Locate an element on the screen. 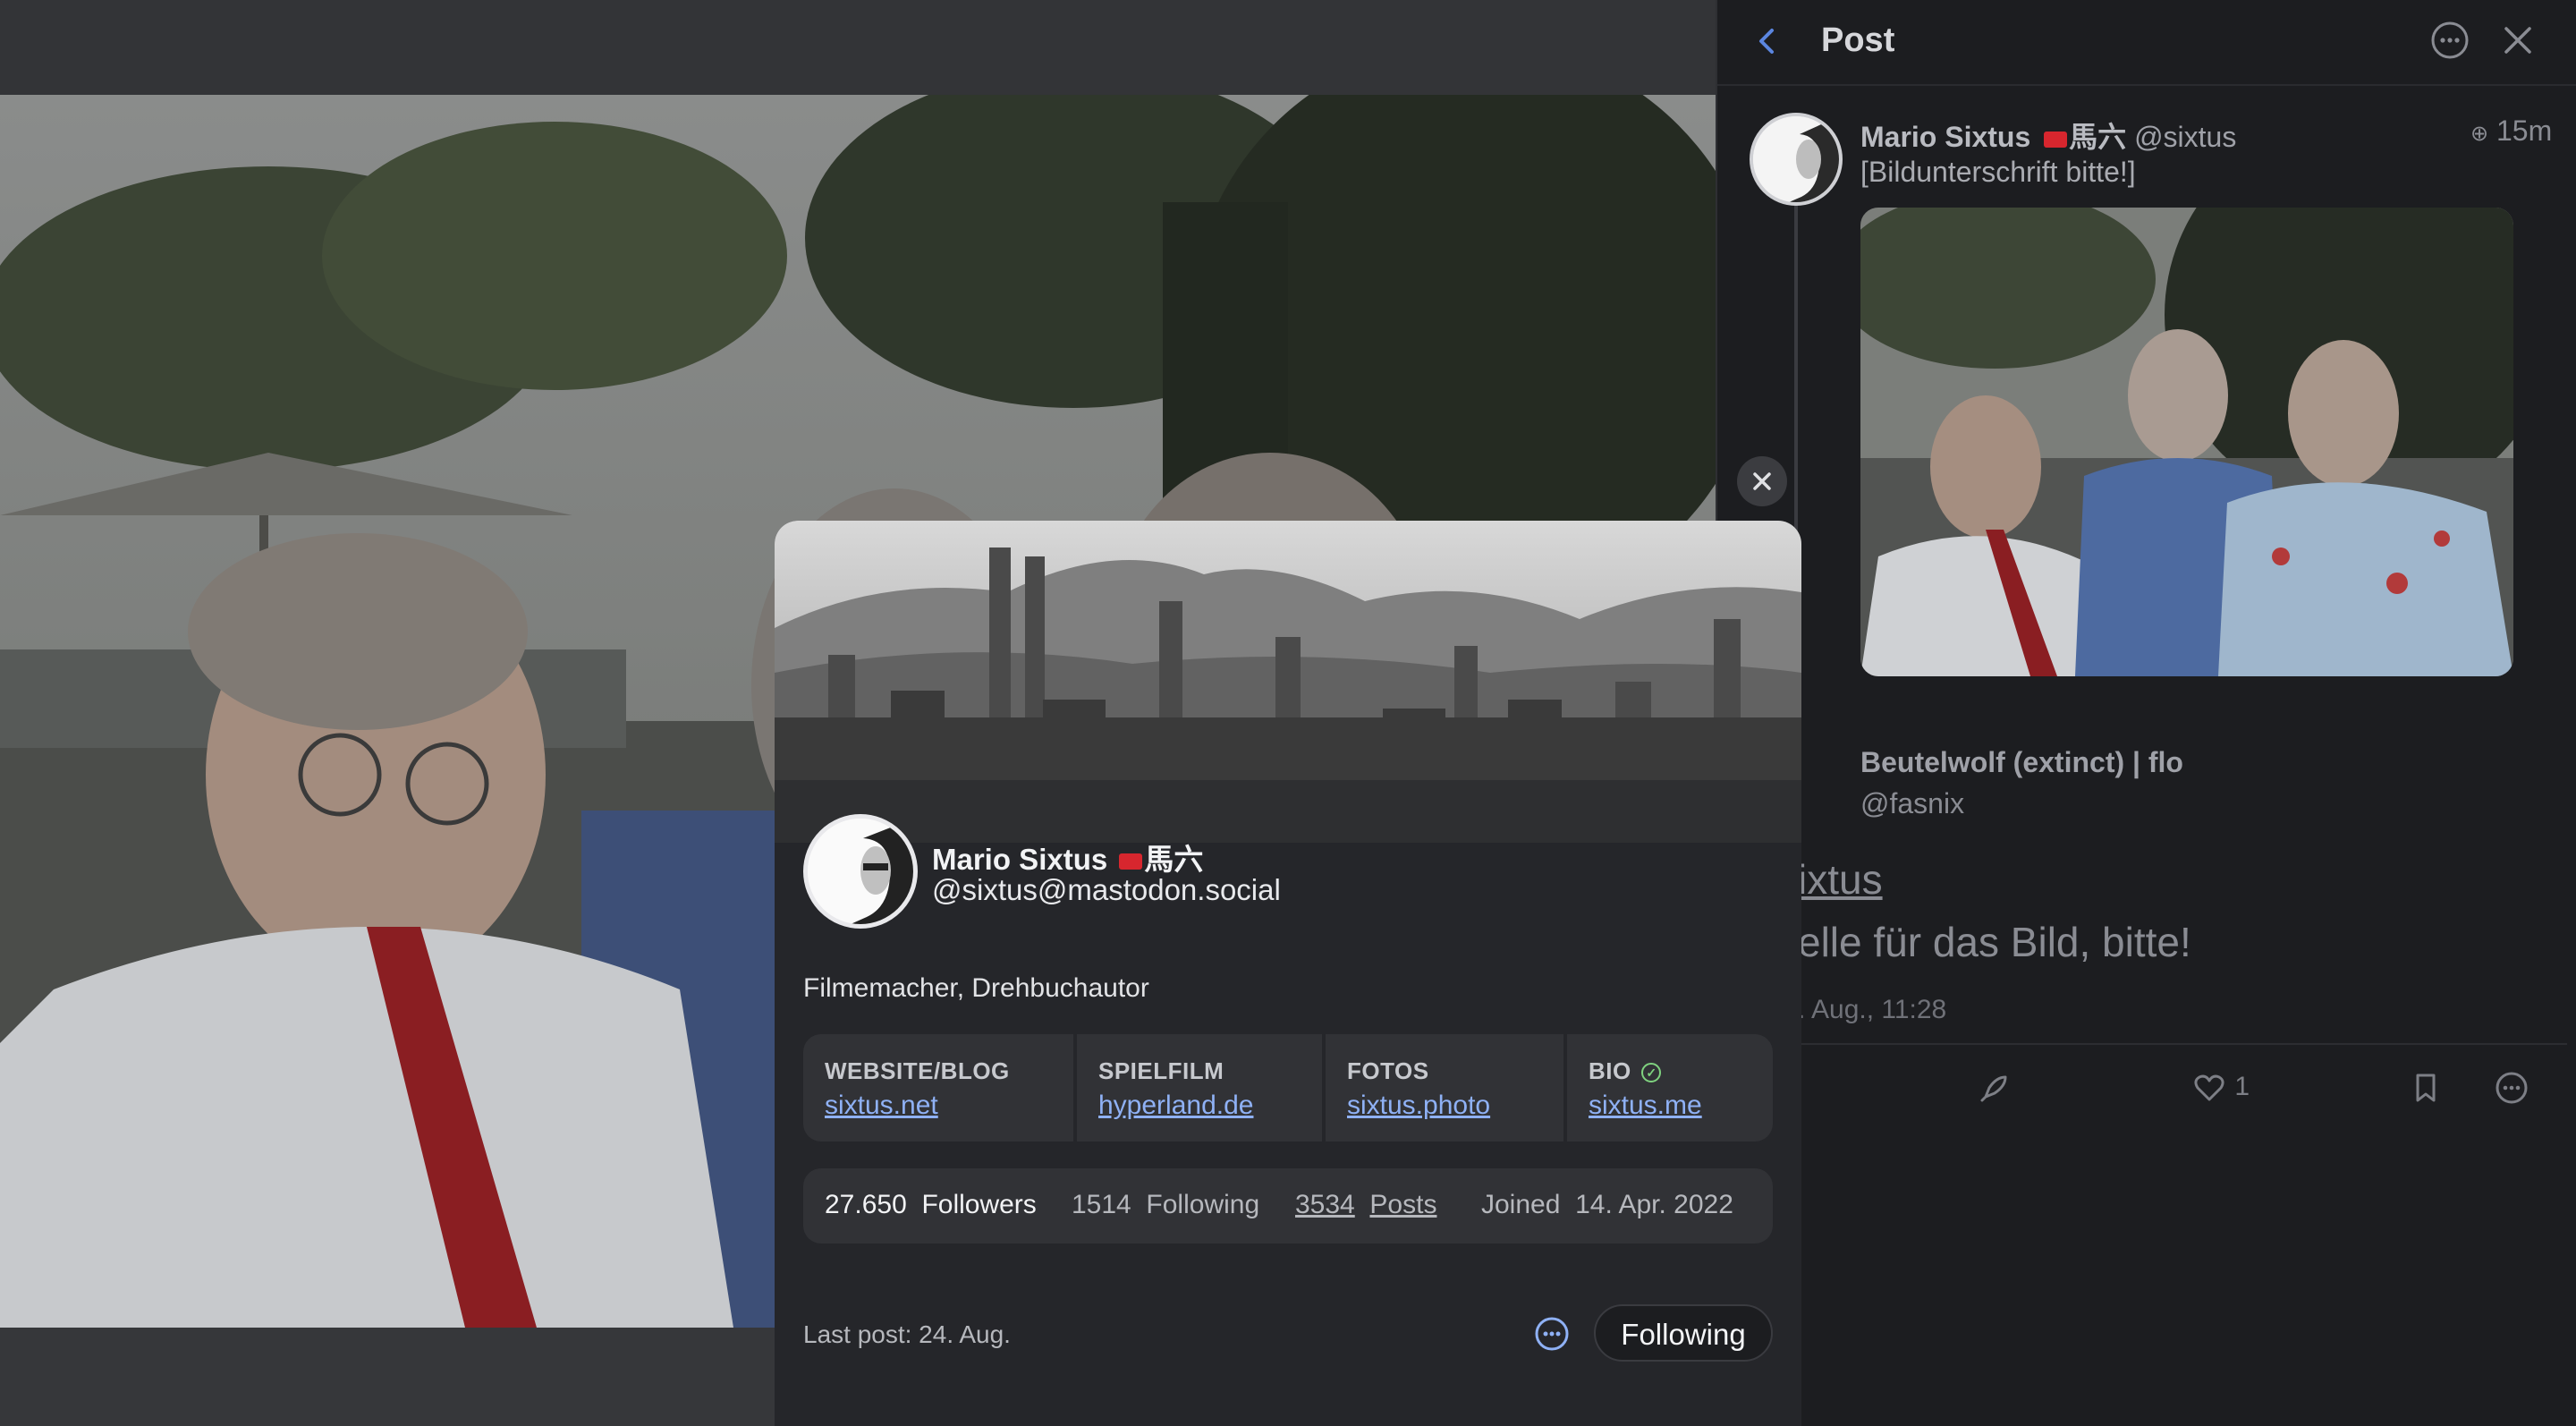 The height and width of the screenshot is (1426, 2576). more-actions-button is located at coordinates (2511, 1089).